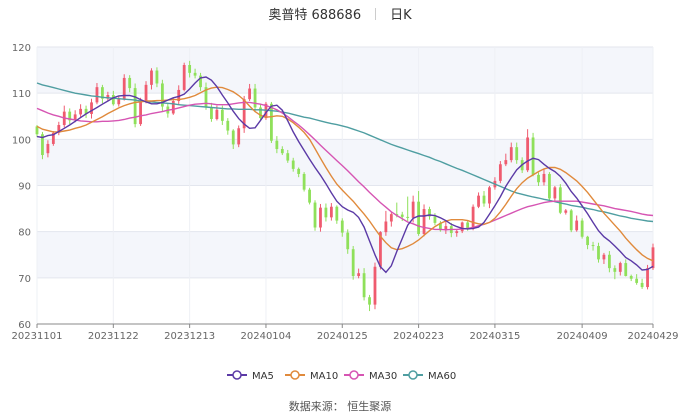 This screenshot has height=414, width=680. I want to click on legend-marker-ma30, so click(354, 375).